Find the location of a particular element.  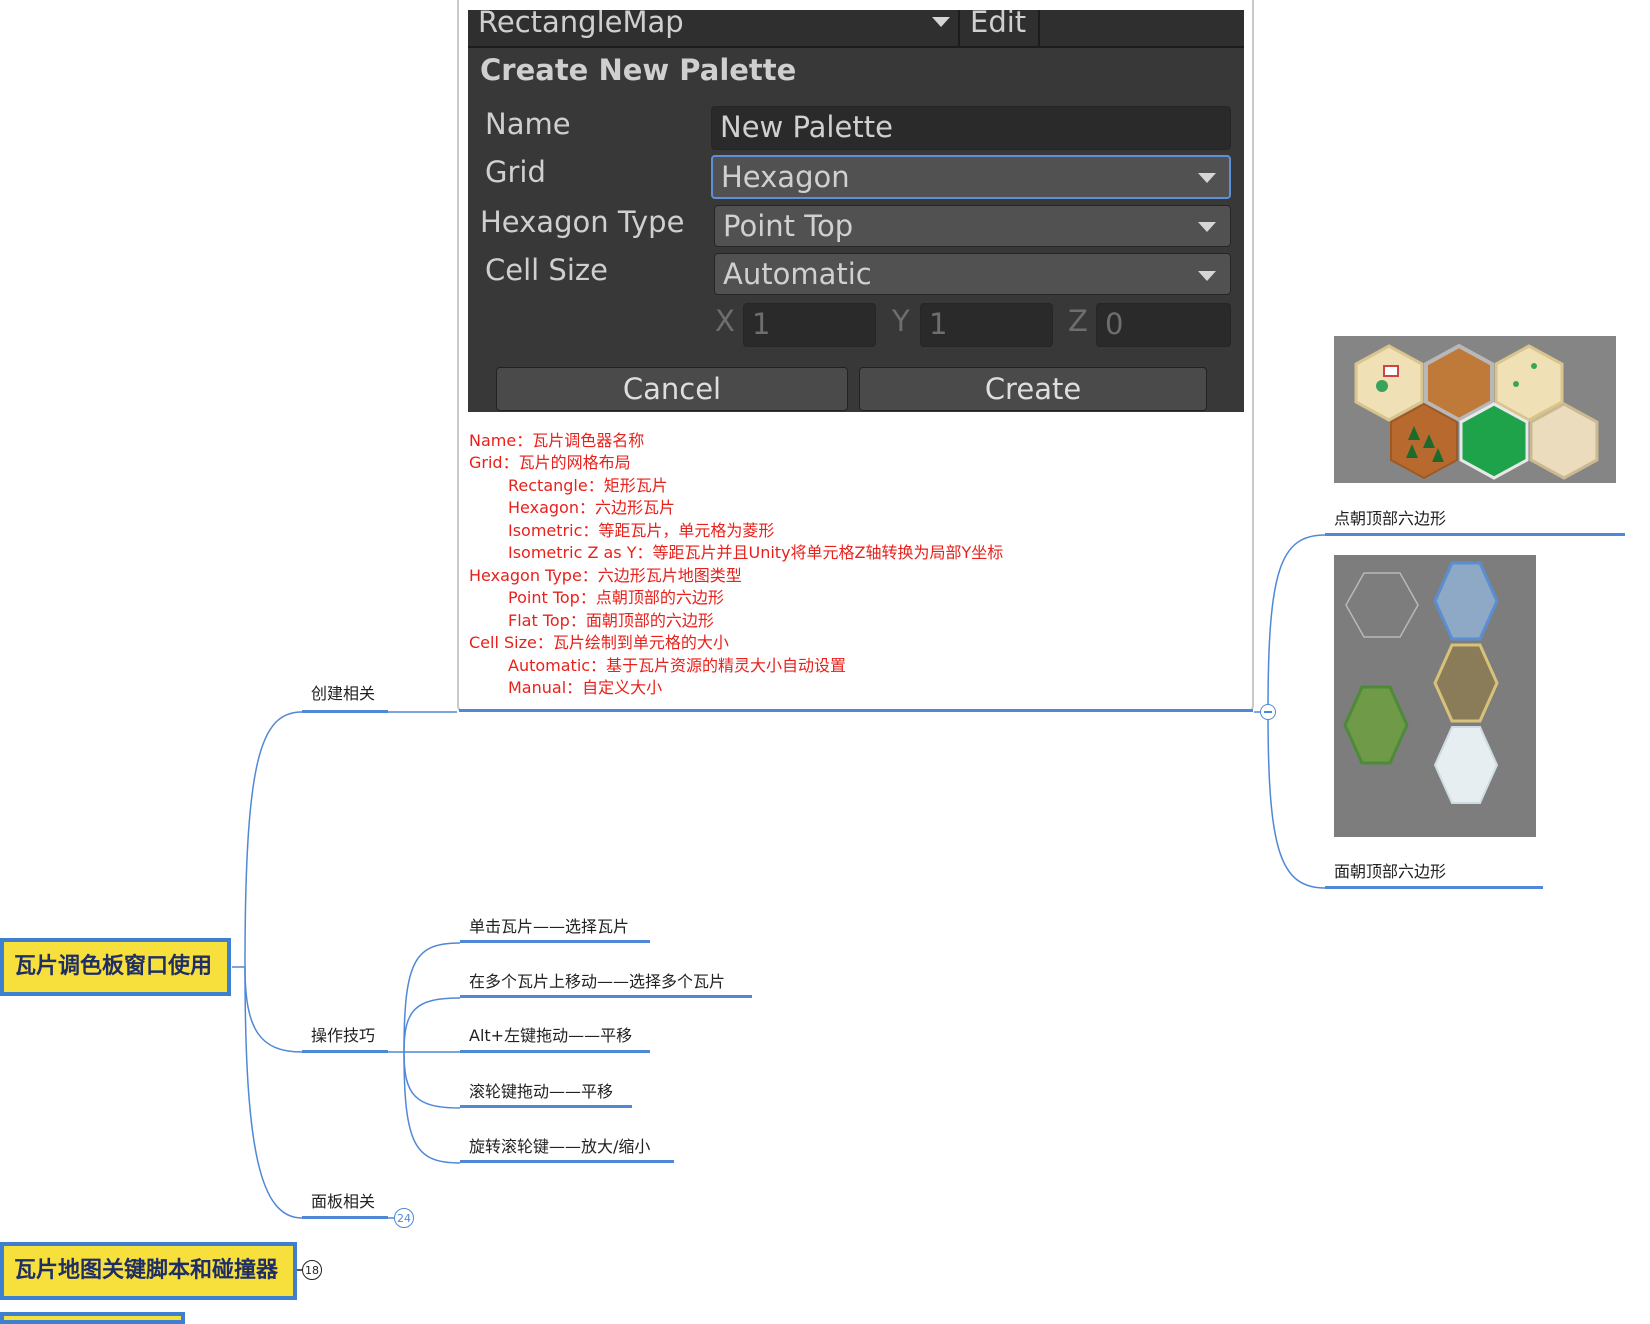

branch-ops-underline is located at coordinates (345, 1051).